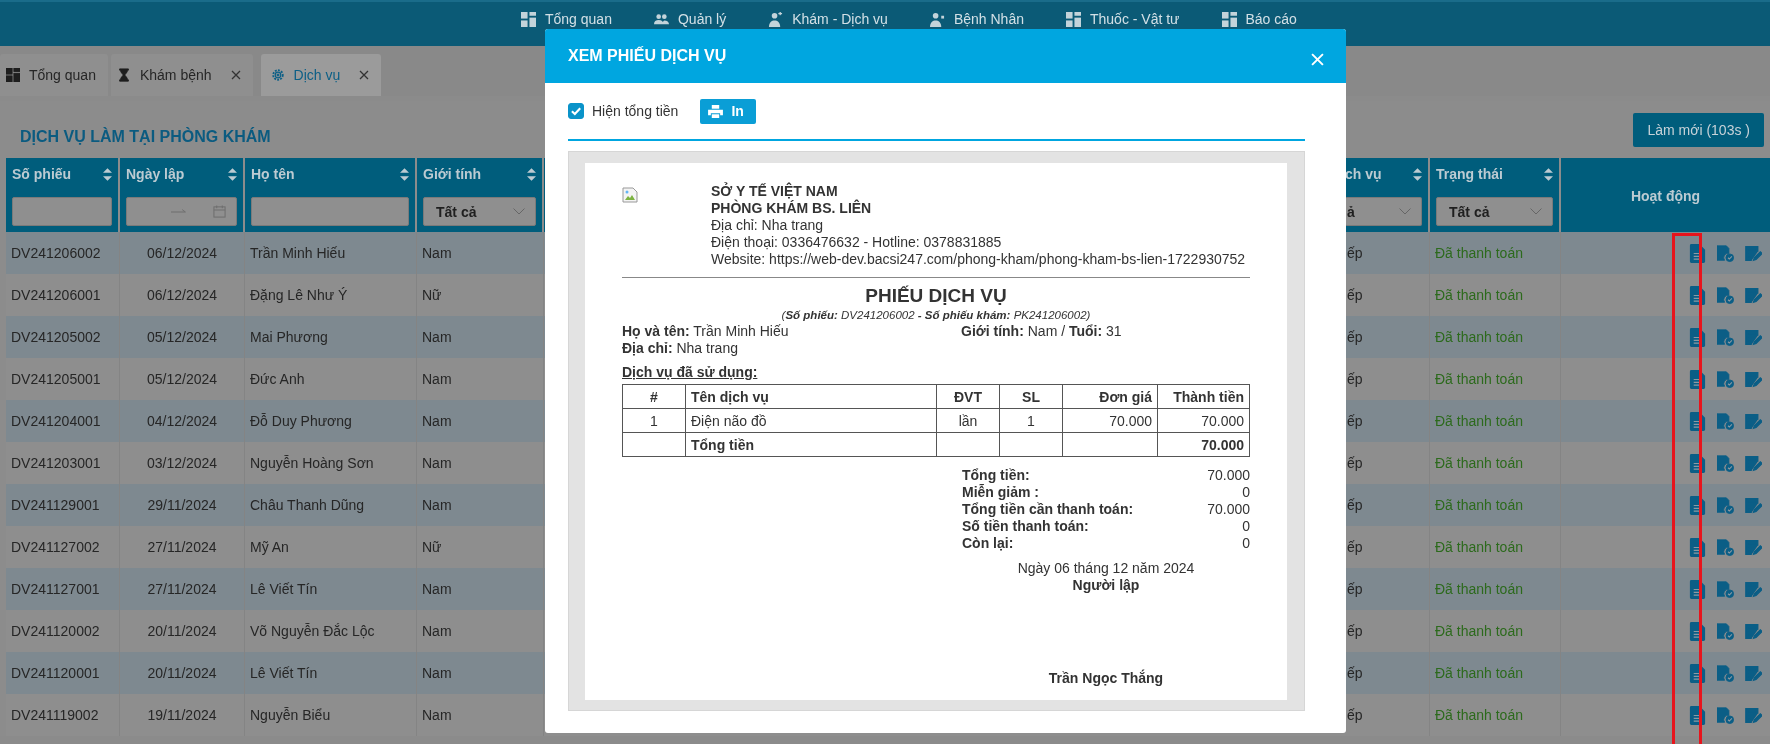  Describe the element at coordinates (968, 420) in the screenshot. I see `table-cell: lần` at that location.